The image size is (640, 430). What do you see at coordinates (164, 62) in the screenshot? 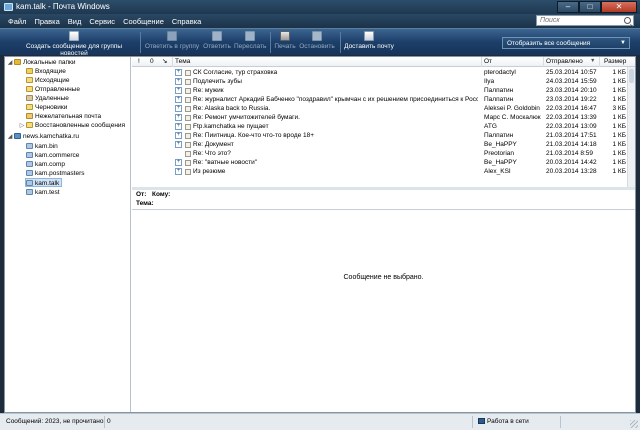
I see `column-watch: ↘` at bounding box center [164, 62].